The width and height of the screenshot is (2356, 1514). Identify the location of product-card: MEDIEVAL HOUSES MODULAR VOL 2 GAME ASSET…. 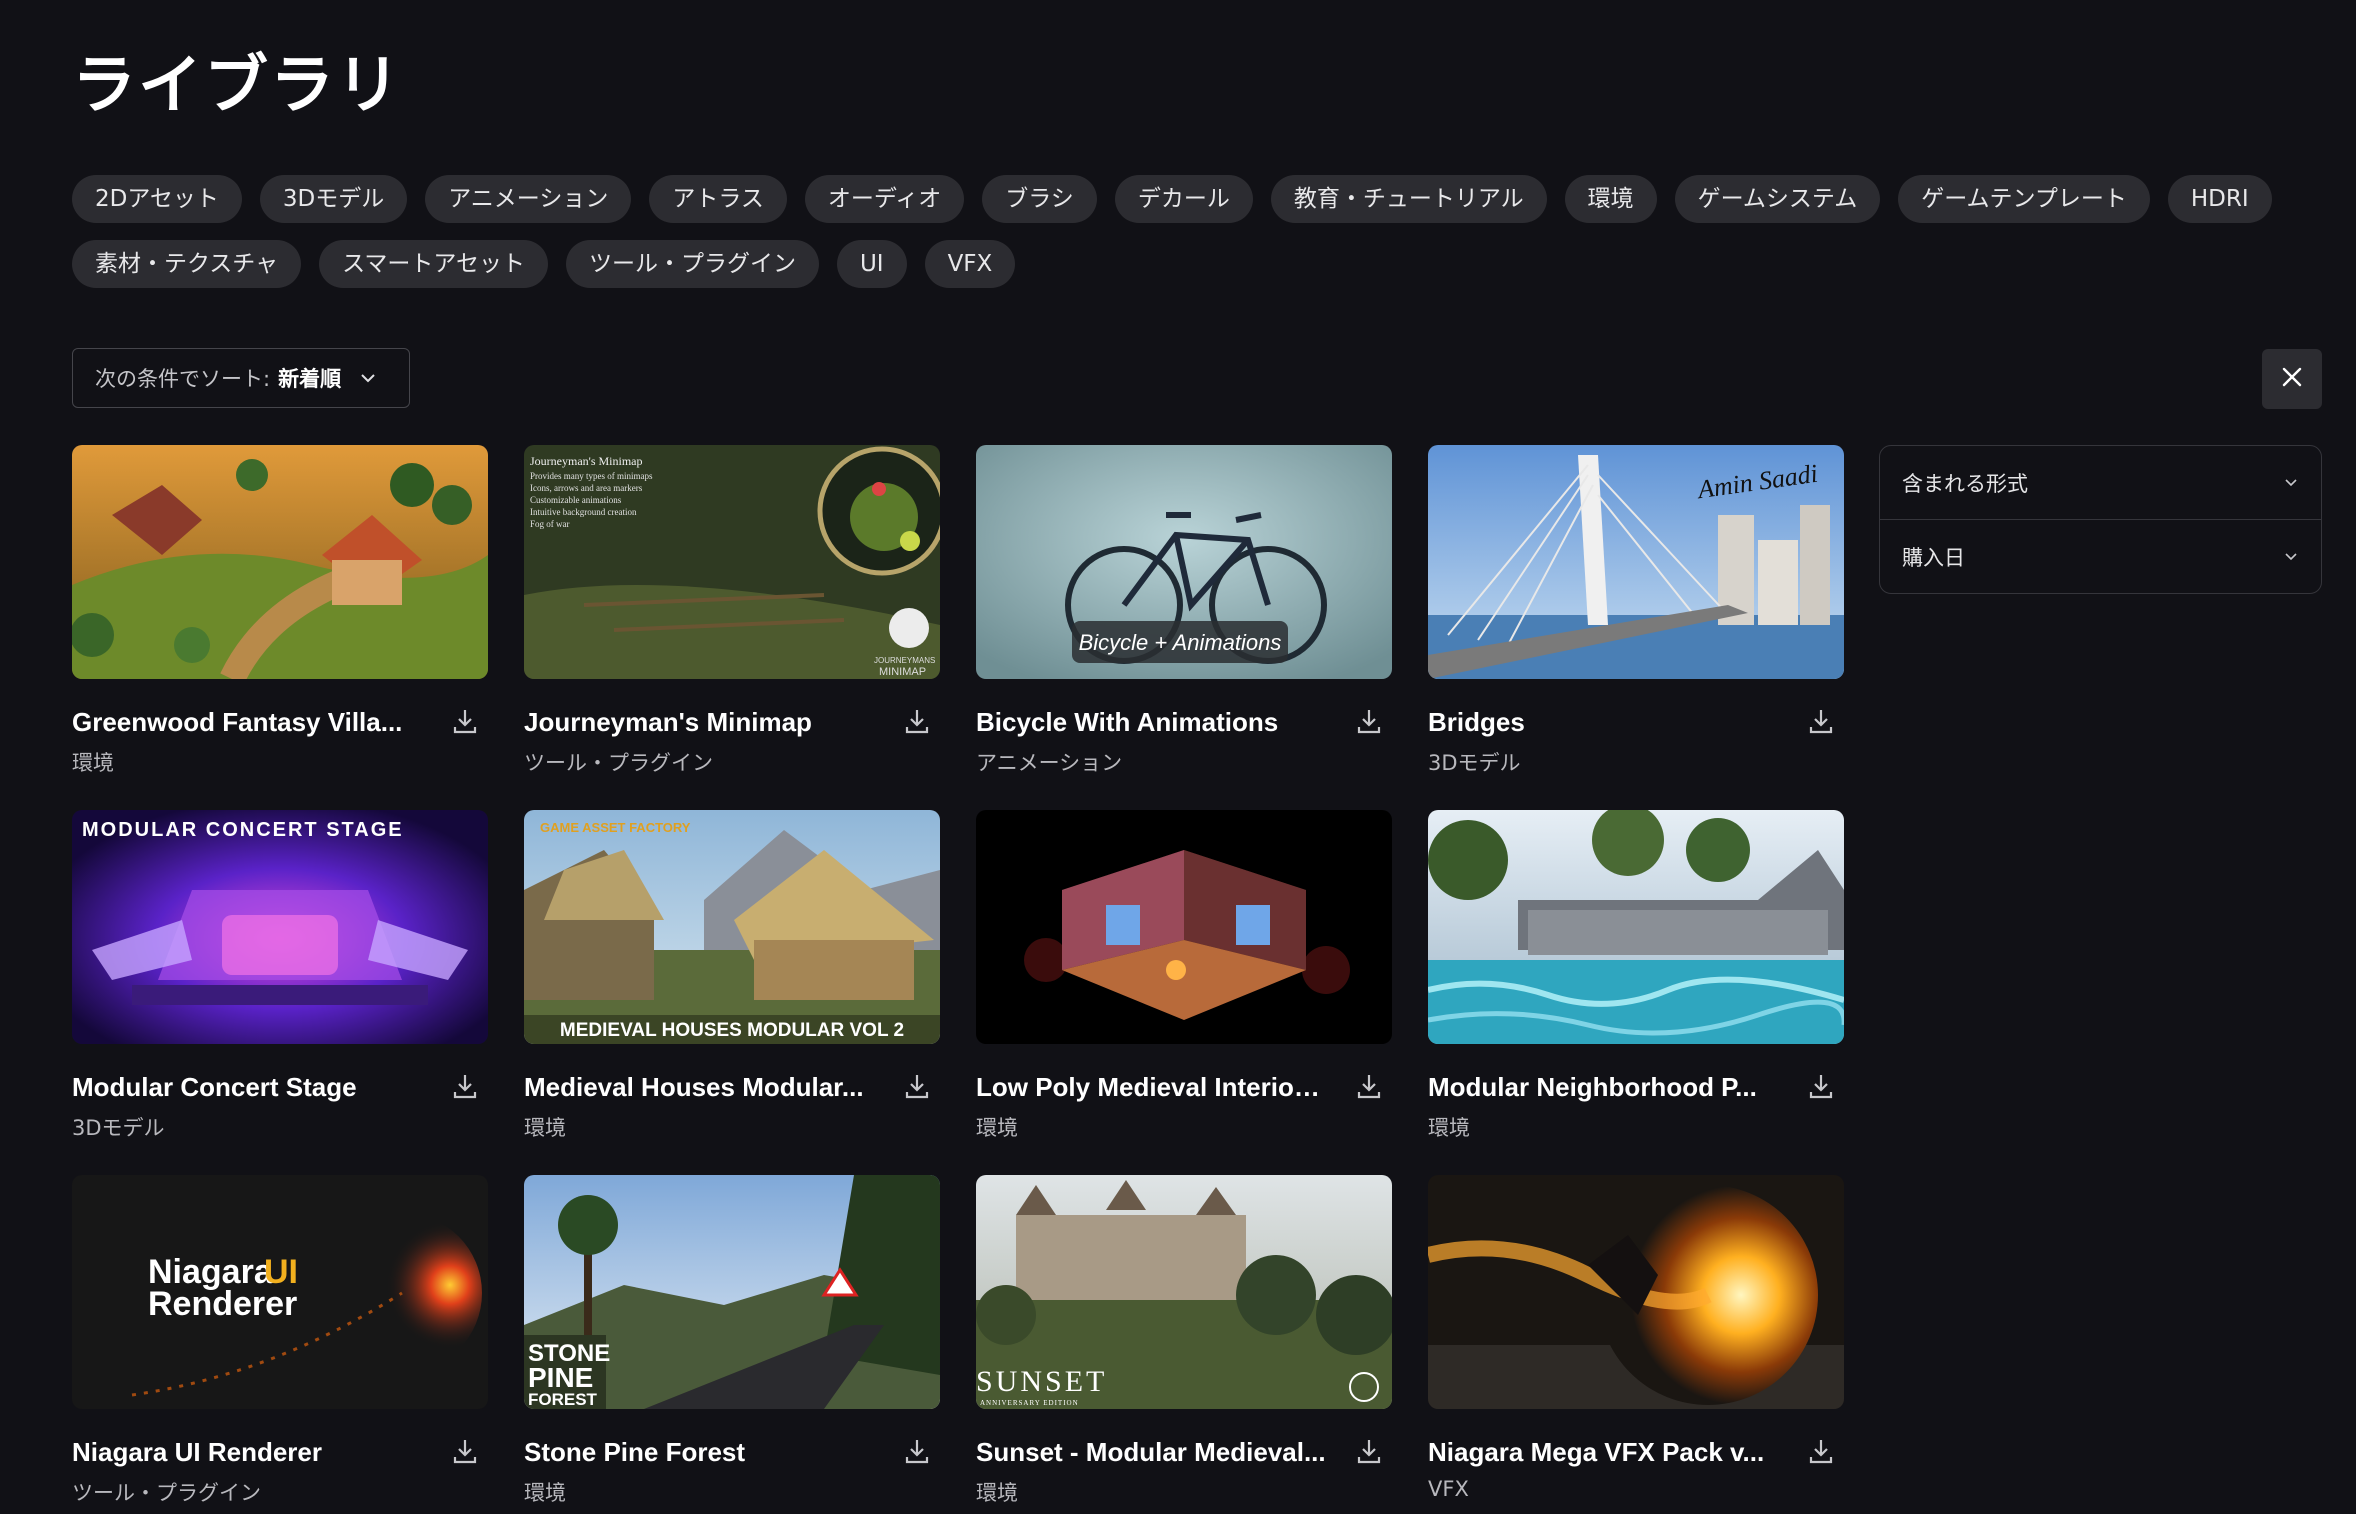
(732, 975).